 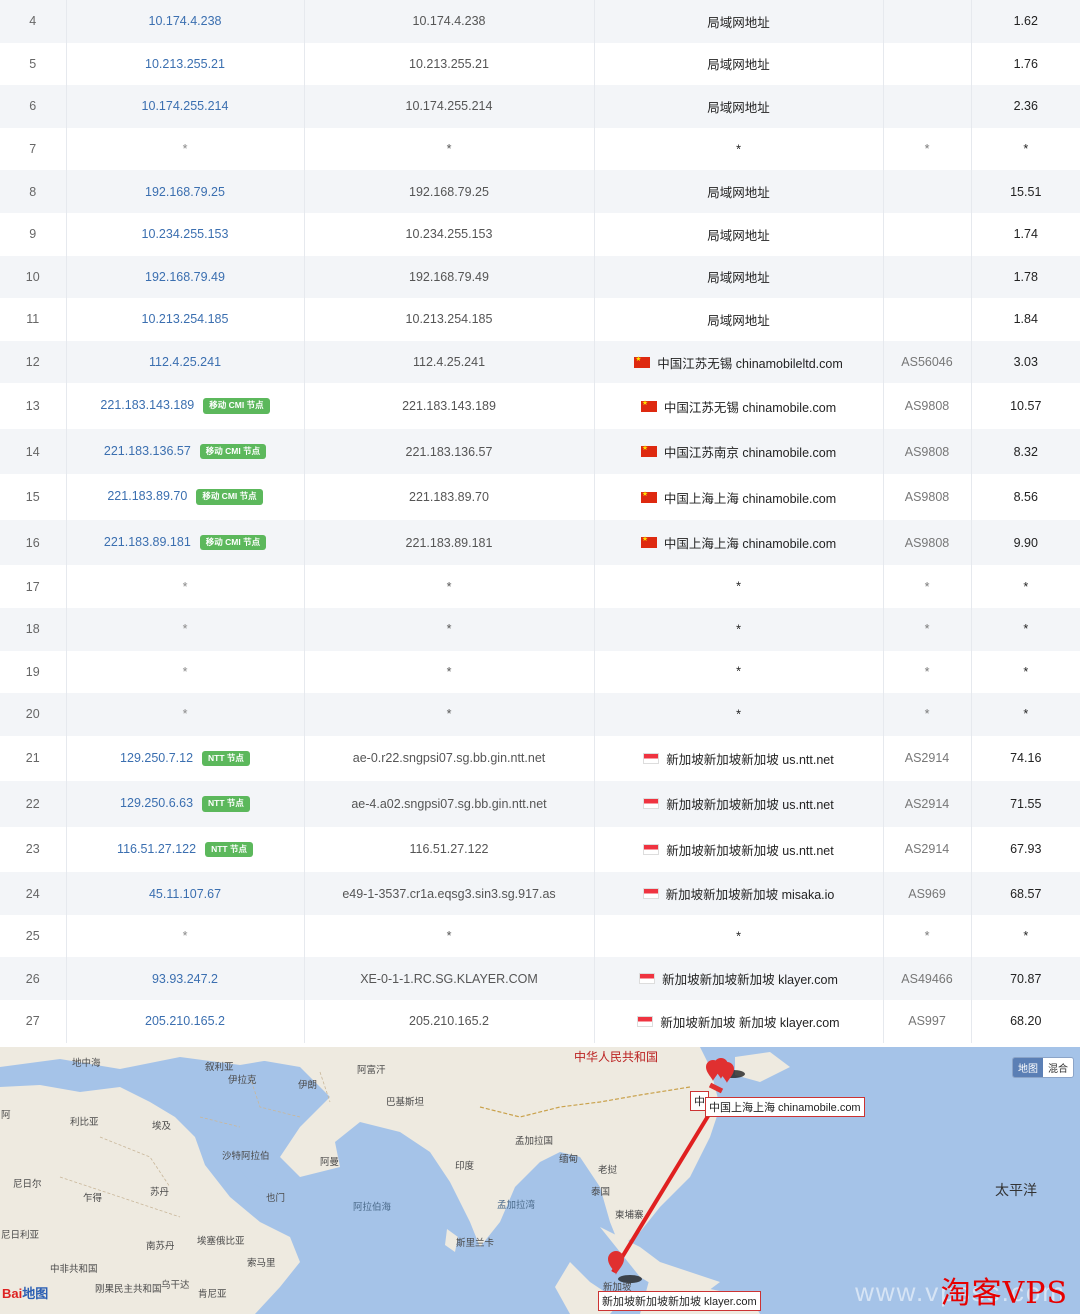 I want to click on hop-rtt: 10.57, so click(x=1025, y=406).